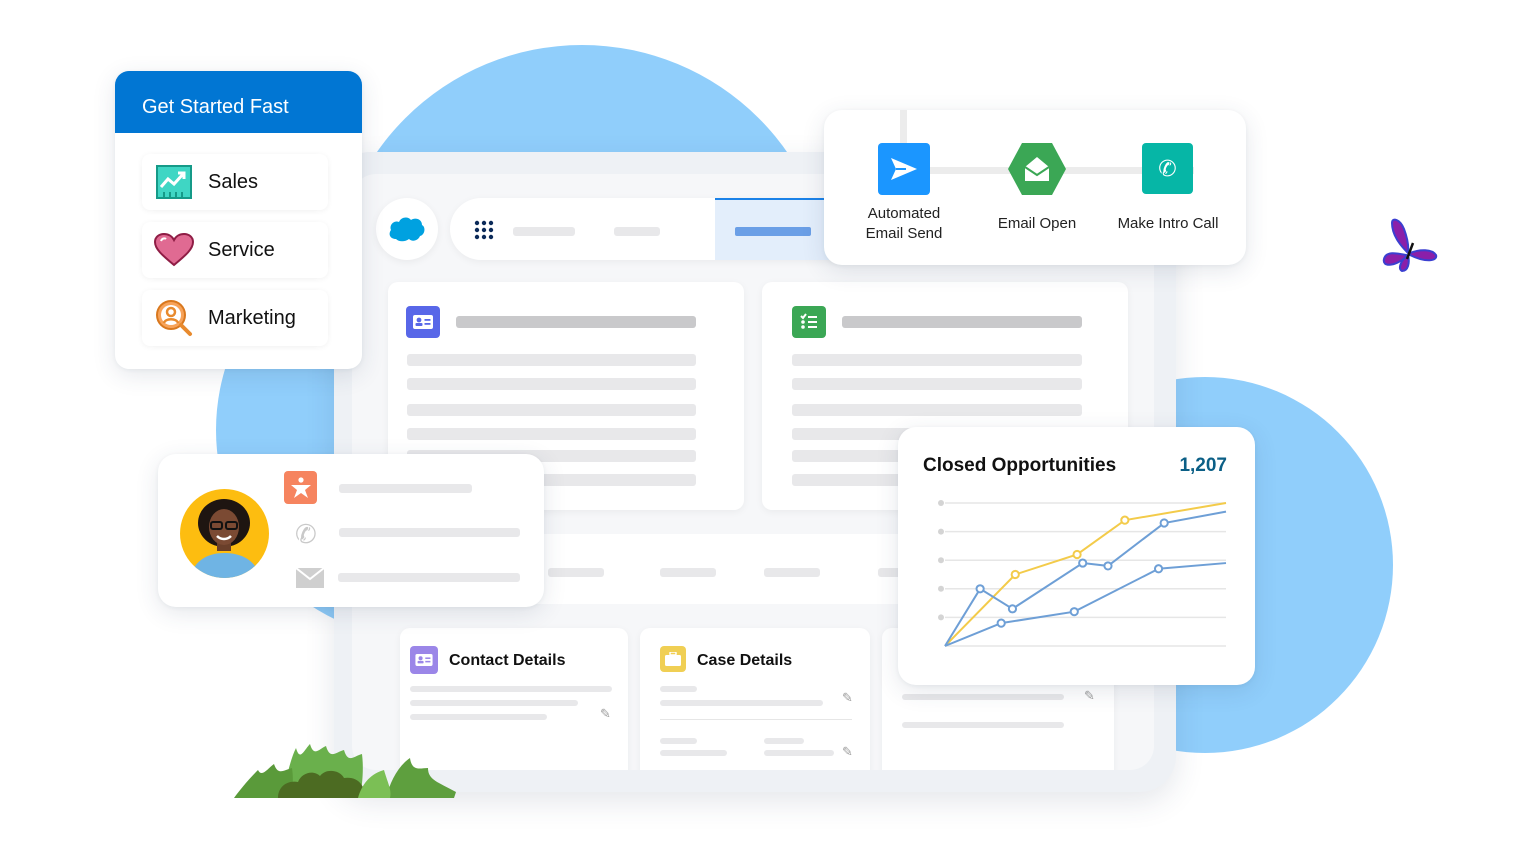 This screenshot has height=865, width=1536. Describe the element at coordinates (238, 102) in the screenshot. I see `get-started-title: Get Started Fast` at that location.